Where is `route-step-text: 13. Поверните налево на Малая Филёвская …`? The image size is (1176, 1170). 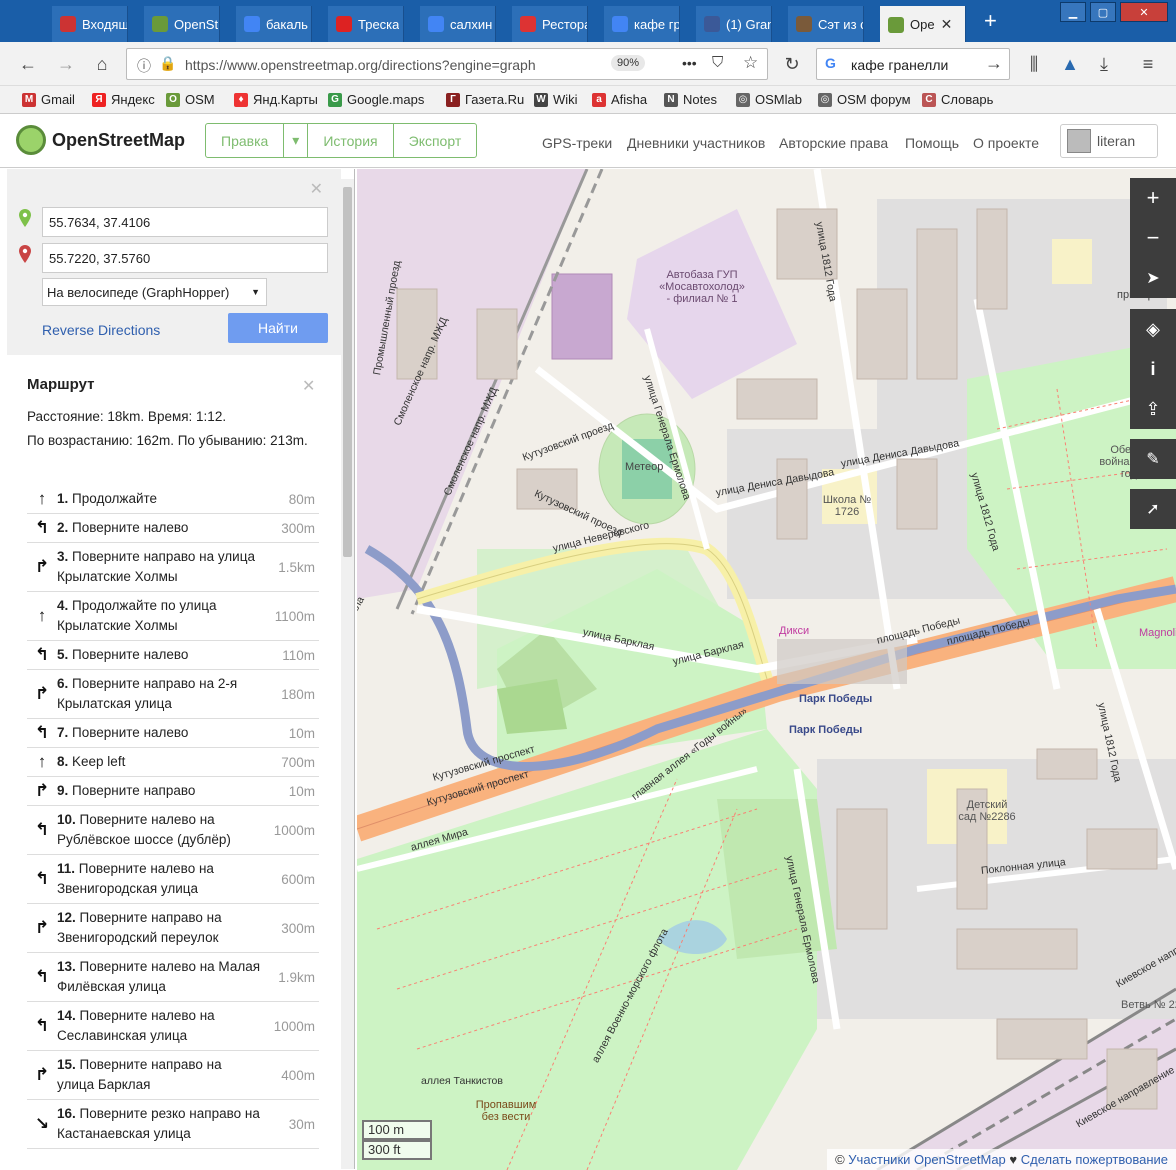
route-step-text: 13. Поверните налево на Малая Филёвская … is located at coordinates (159, 977).